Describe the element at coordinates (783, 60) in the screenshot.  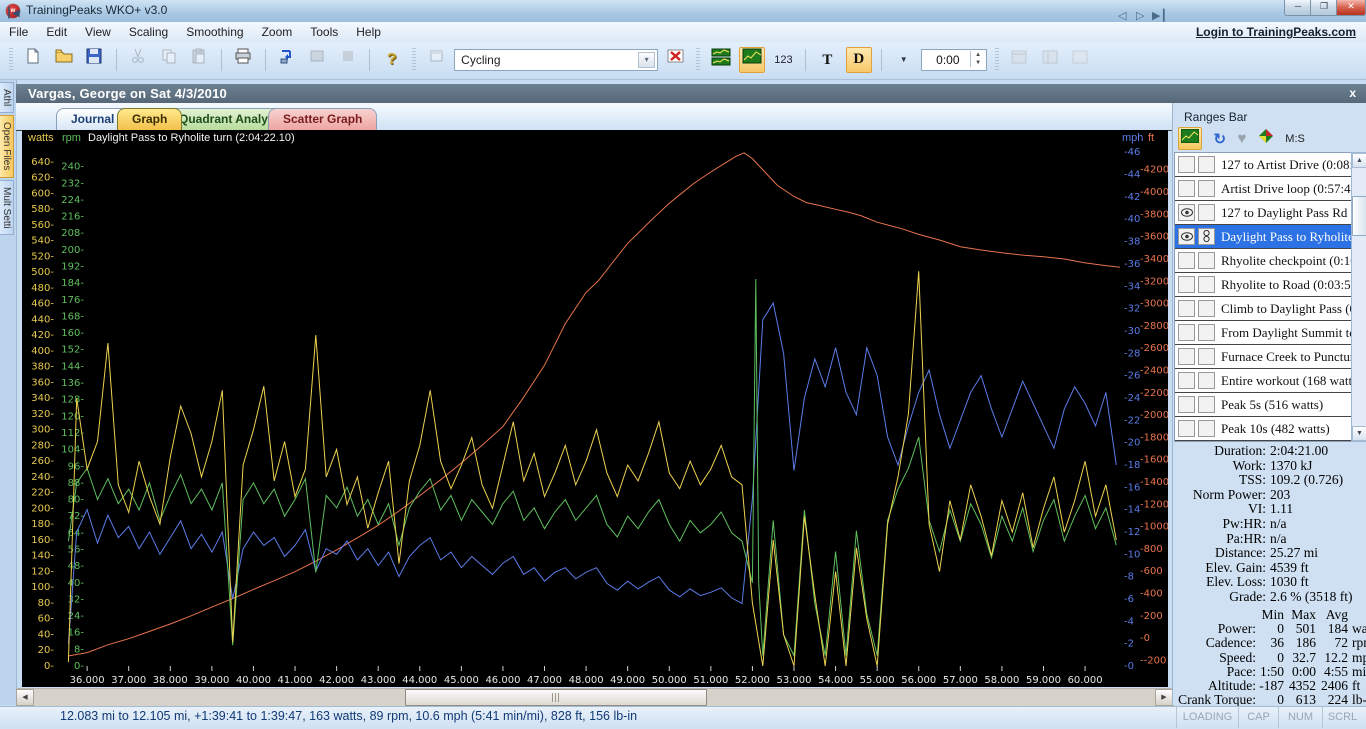
I see `numbers-view-button: 123` at that location.